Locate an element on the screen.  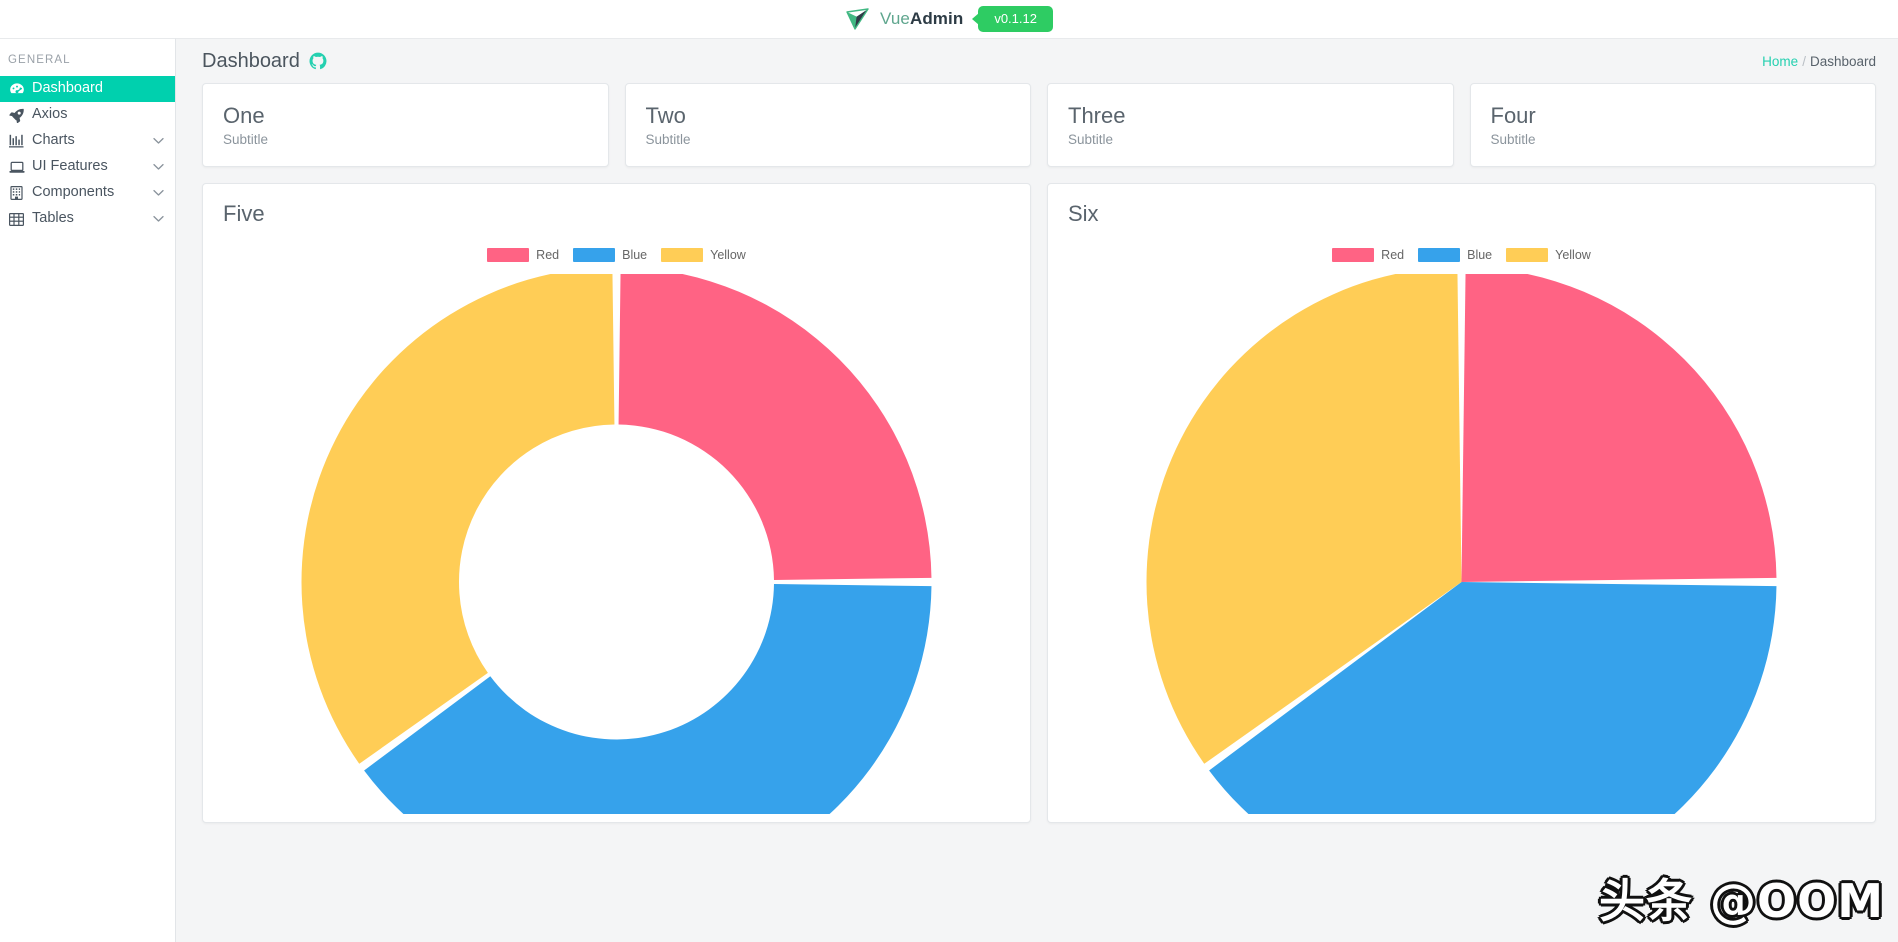
stat-card-title: Four is located at coordinates (1513, 115).